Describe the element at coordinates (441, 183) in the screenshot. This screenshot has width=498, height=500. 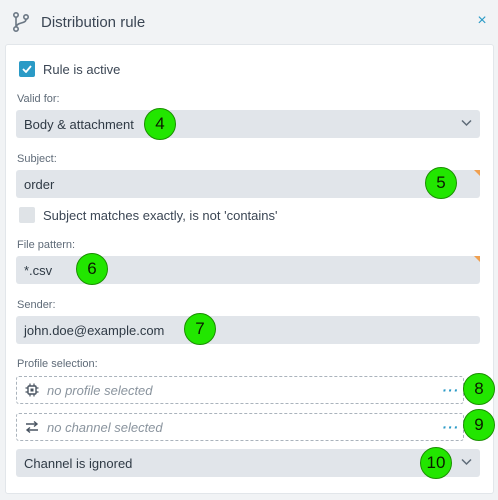
I see `callout-badge: 5` at that location.